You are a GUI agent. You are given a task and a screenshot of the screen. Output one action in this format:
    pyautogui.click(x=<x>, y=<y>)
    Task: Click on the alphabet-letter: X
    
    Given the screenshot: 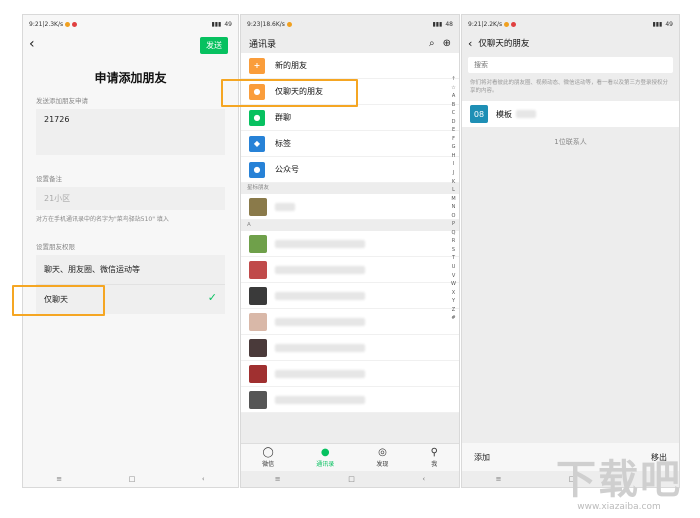 What is the action you would take?
    pyautogui.click(x=453, y=293)
    